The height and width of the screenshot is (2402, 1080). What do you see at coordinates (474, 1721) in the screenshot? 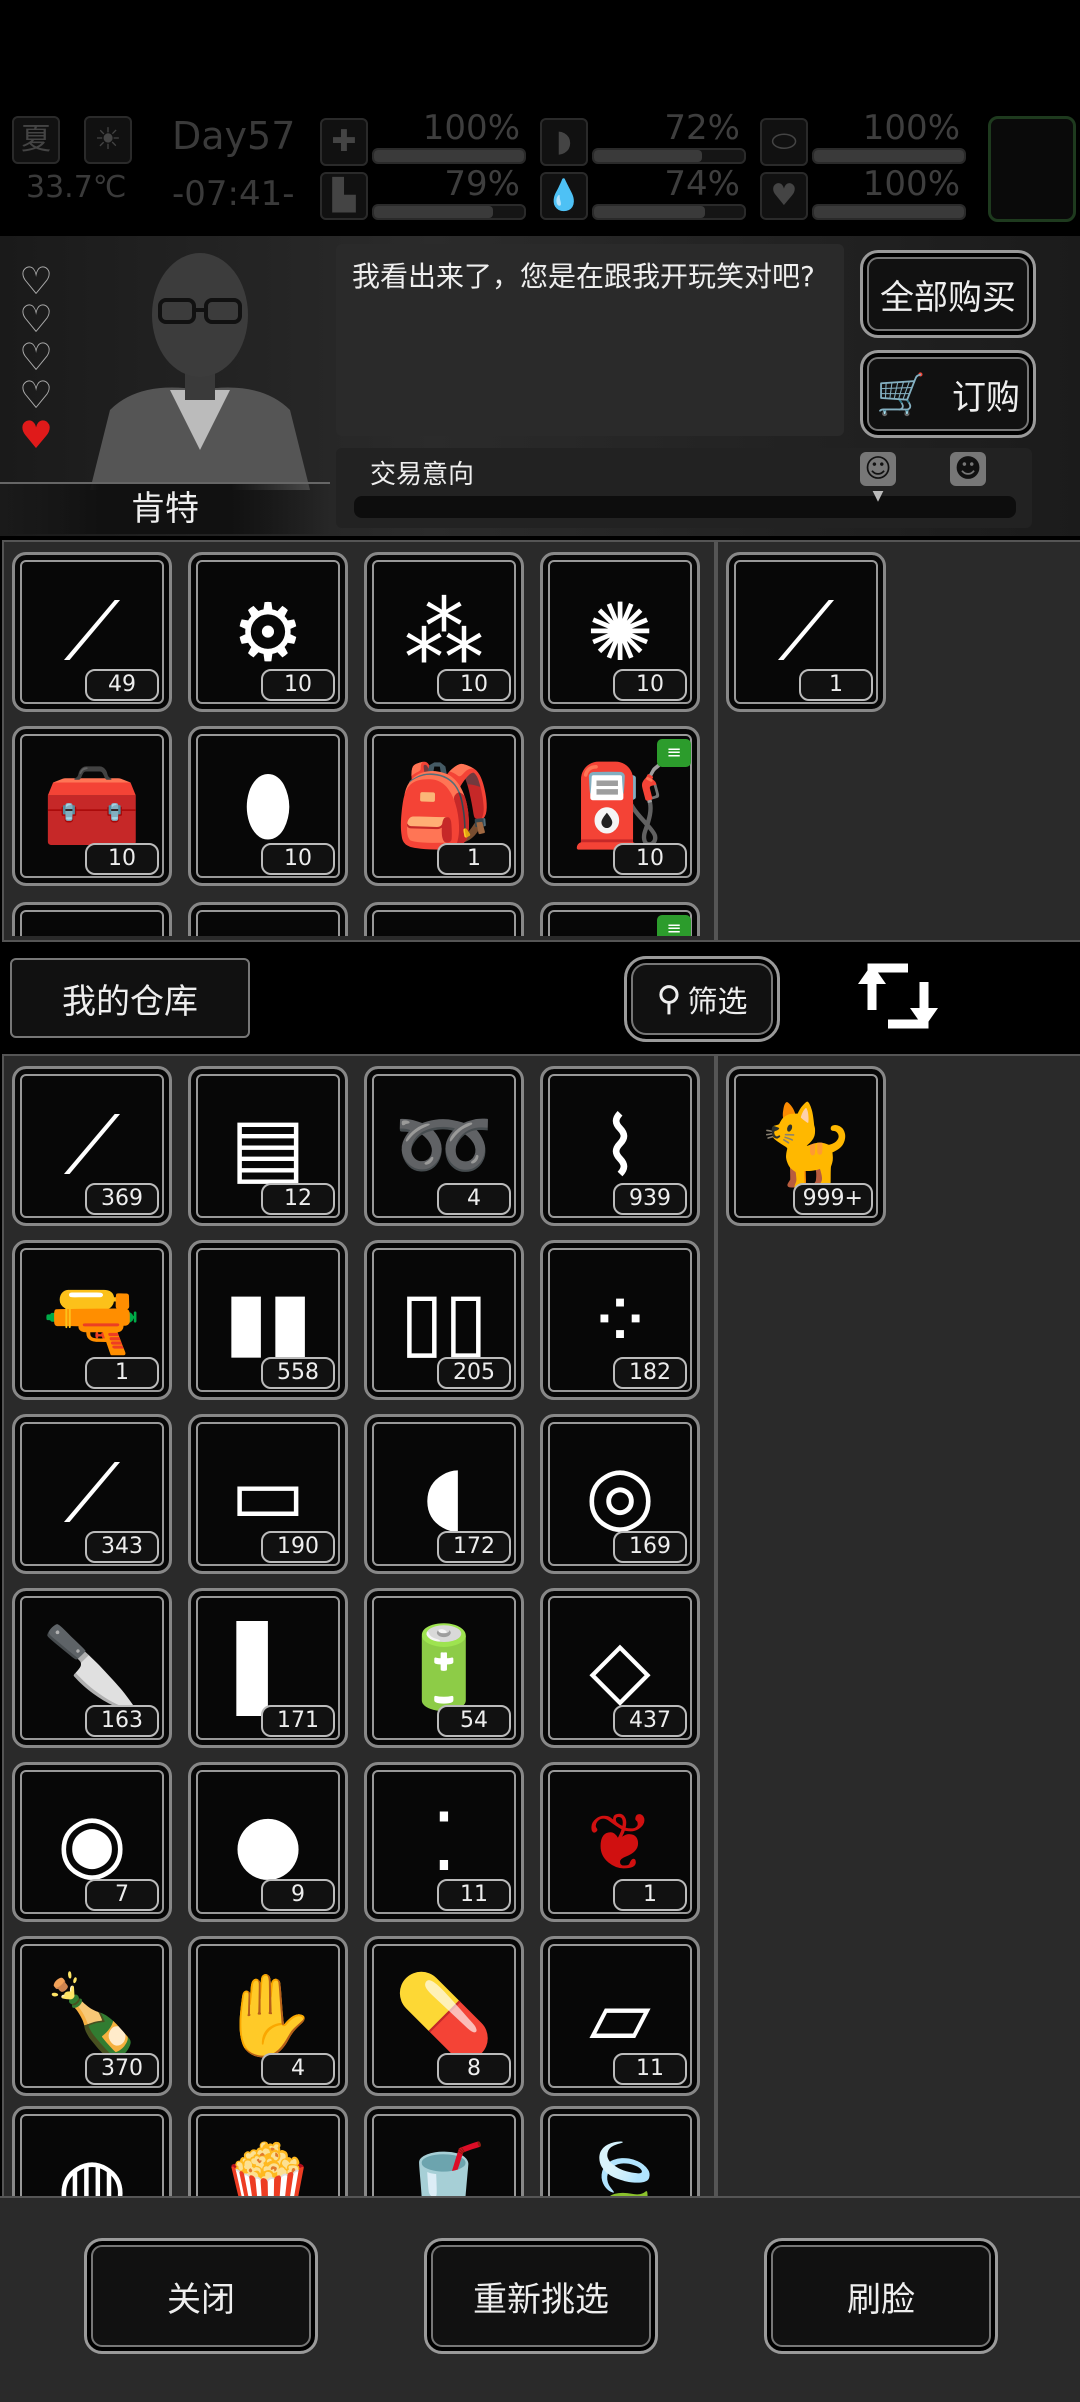
I see `item-quantity: 54` at bounding box center [474, 1721].